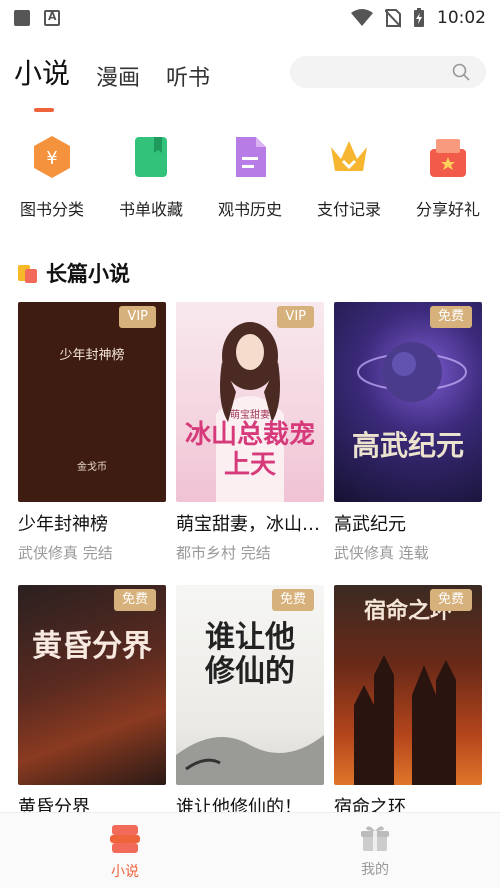 Image resolution: width=500 pixels, height=888 pixels. I want to click on top-tabs: 小说 漫画 听书, so click(112, 82).